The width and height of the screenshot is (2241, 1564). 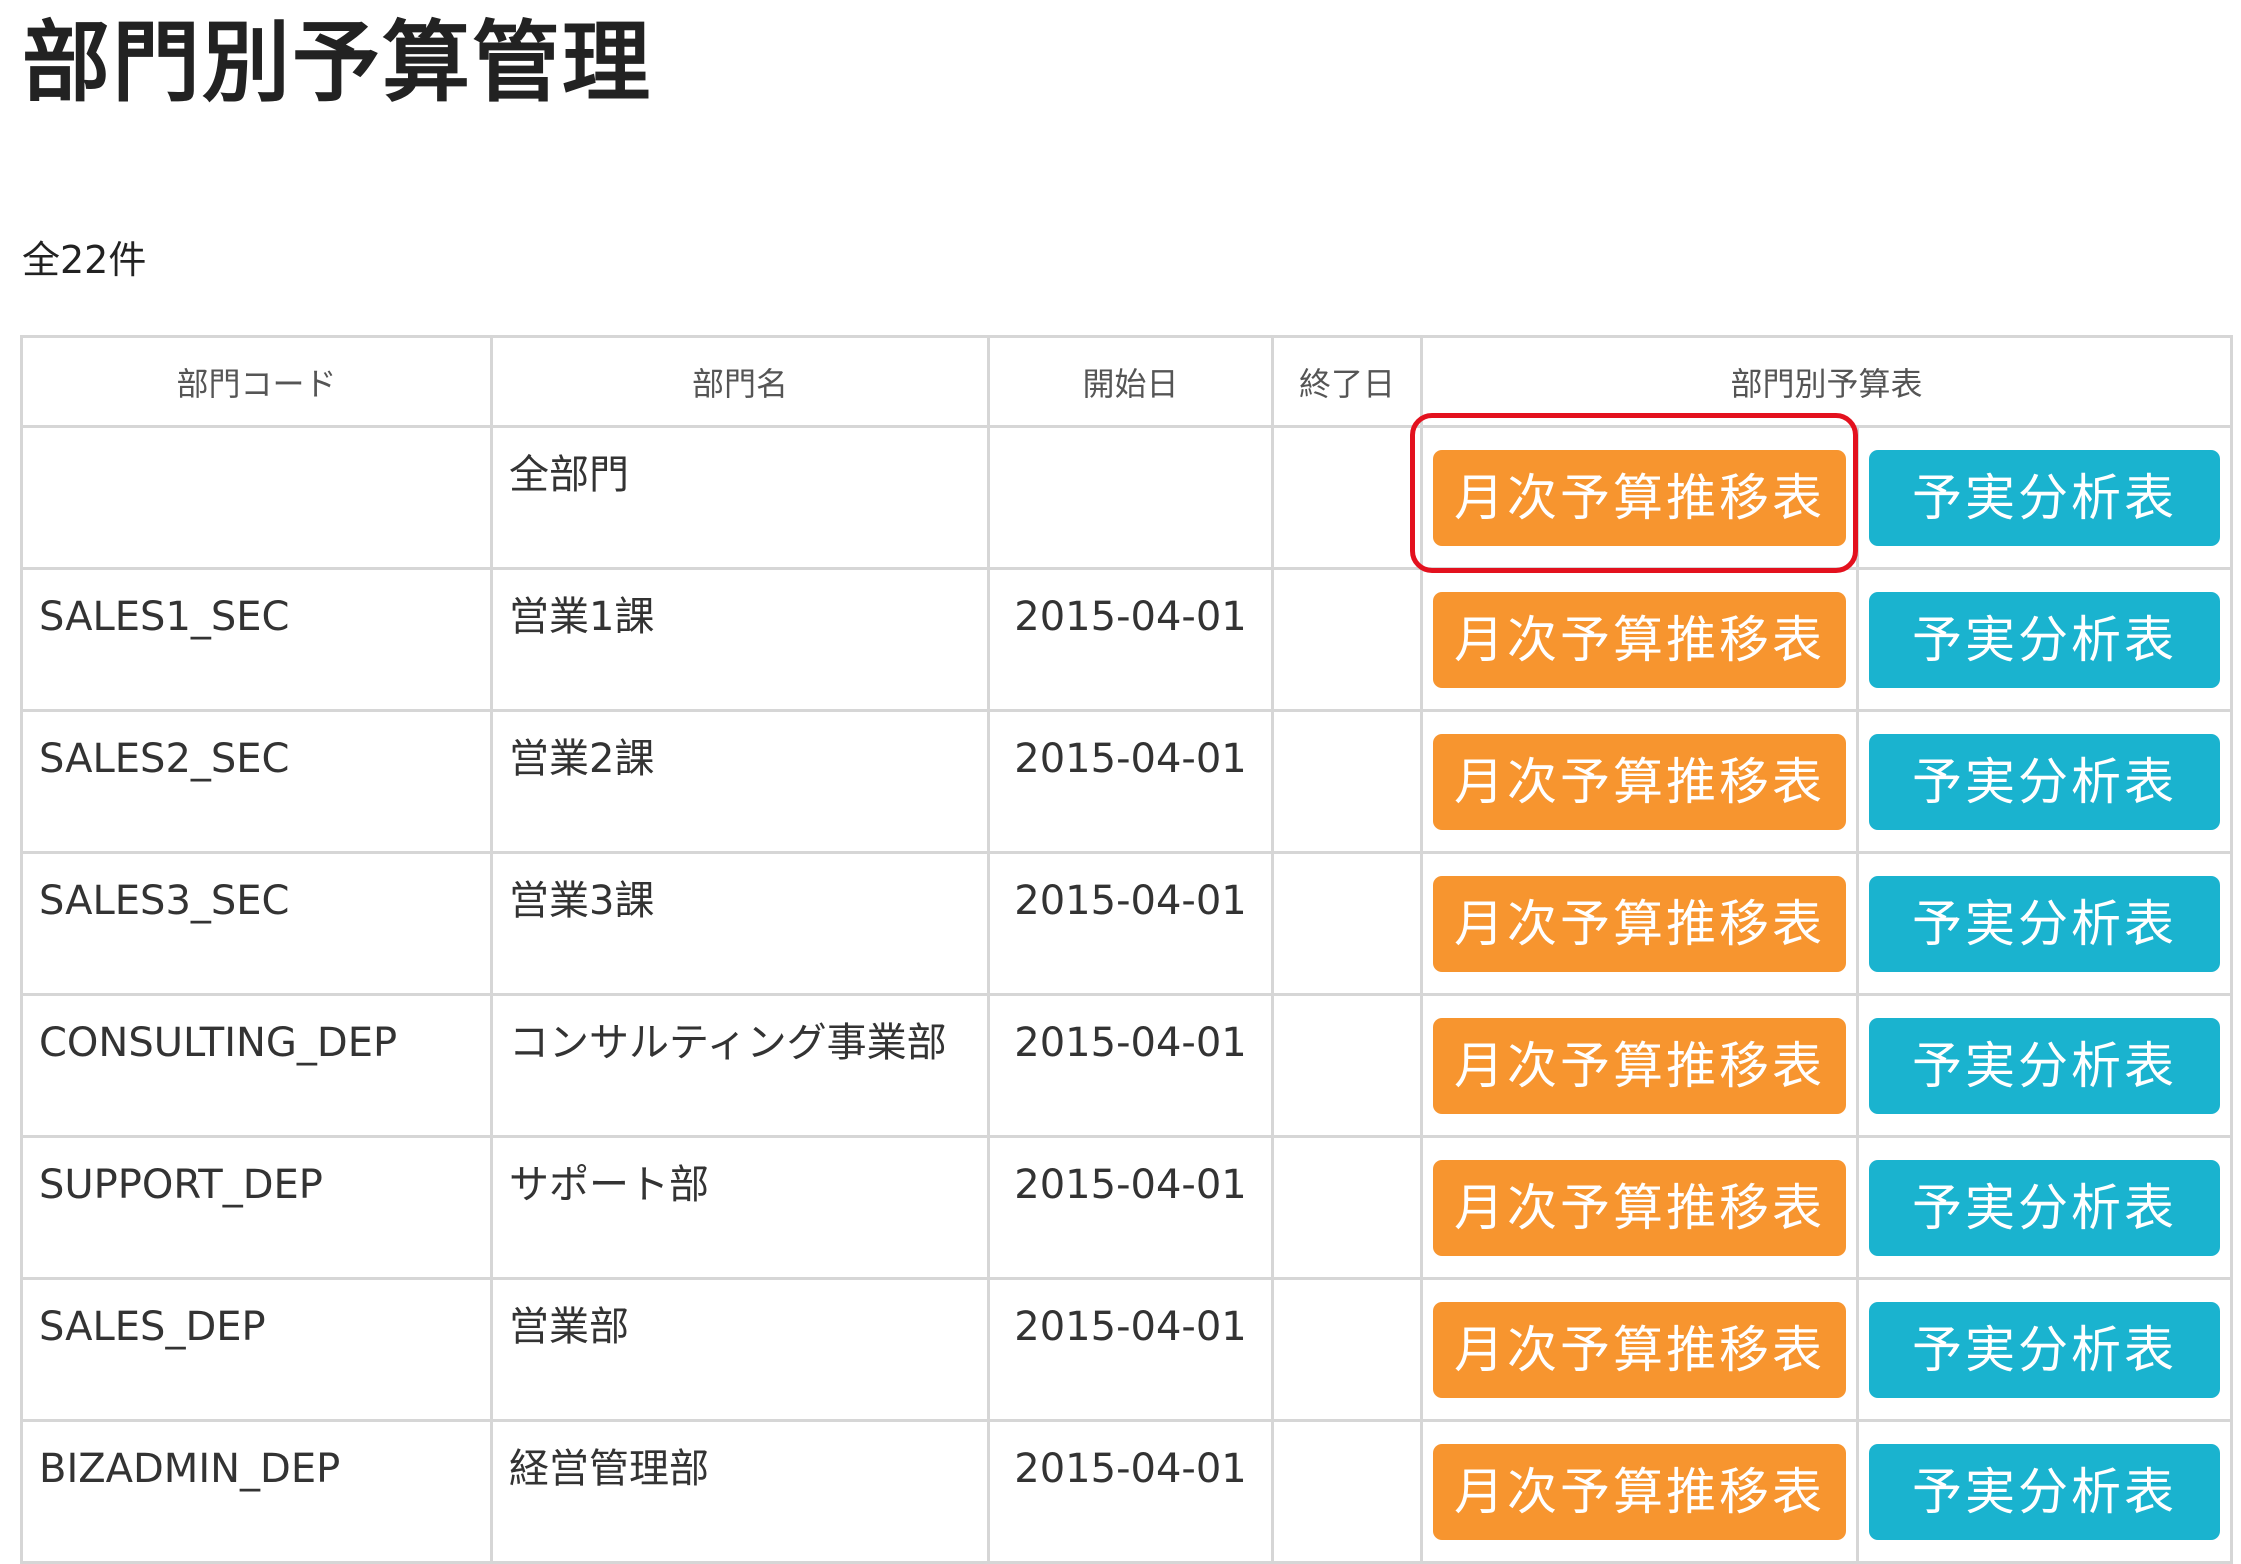 I want to click on header-end-date: 終了日, so click(x=1347, y=381).